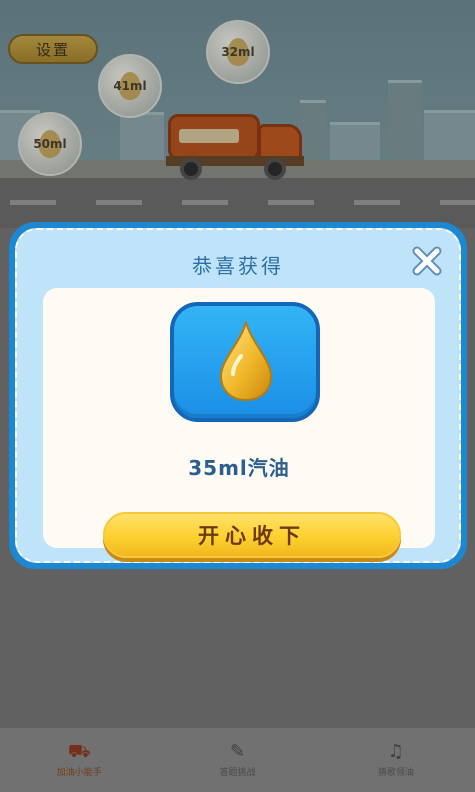 The image size is (475, 792). I want to click on reward-amount: 35ml汽油, so click(239, 468).